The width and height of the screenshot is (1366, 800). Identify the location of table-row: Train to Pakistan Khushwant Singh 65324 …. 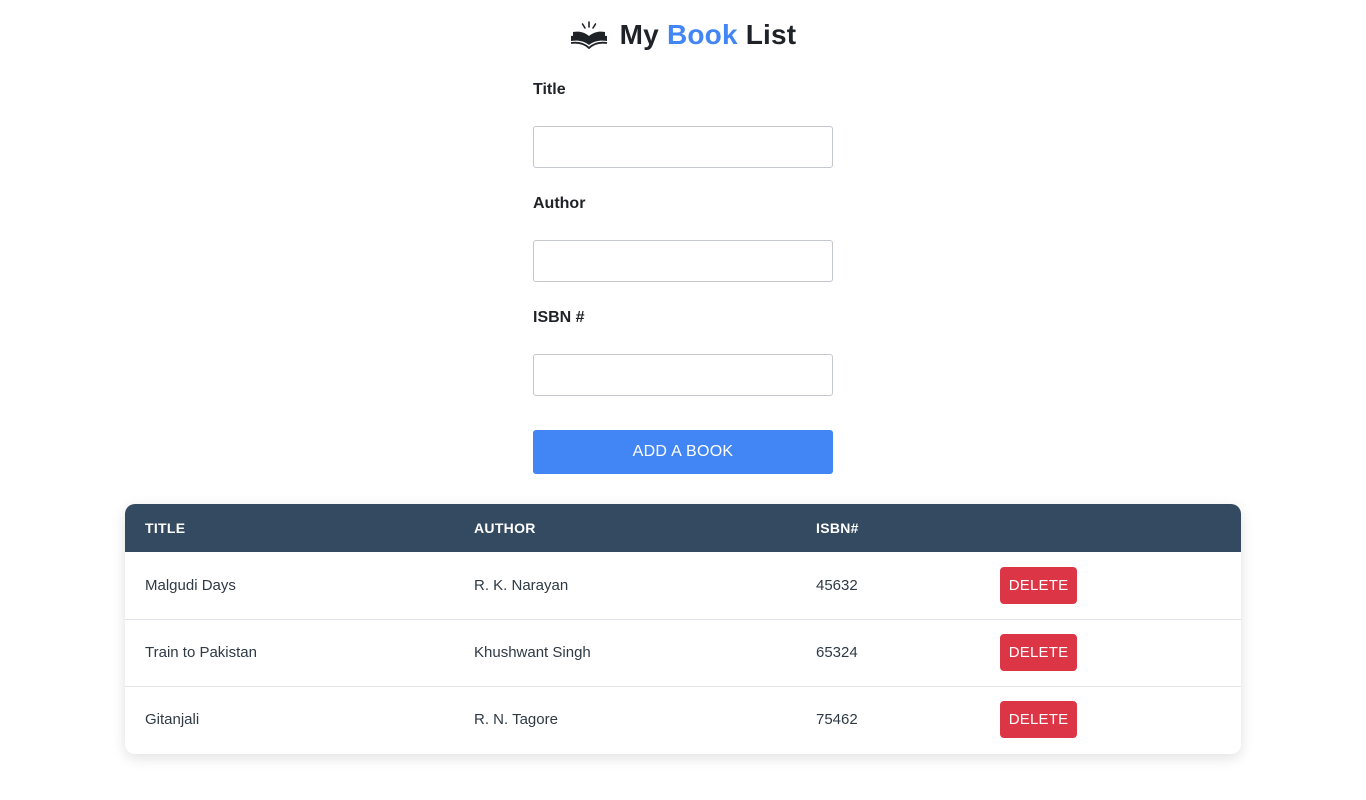
(683, 652).